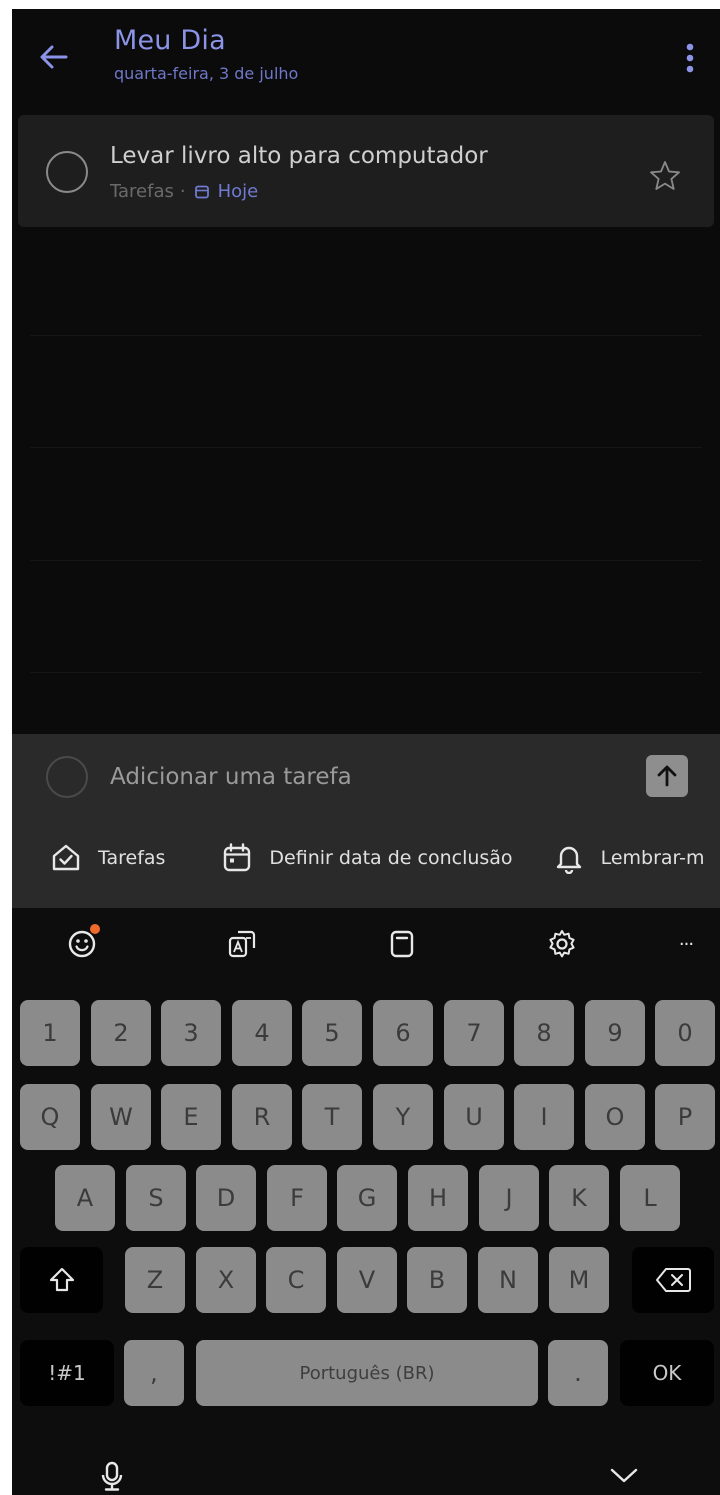  What do you see at coordinates (262, 1033) in the screenshot?
I see `key-4: 4` at bounding box center [262, 1033].